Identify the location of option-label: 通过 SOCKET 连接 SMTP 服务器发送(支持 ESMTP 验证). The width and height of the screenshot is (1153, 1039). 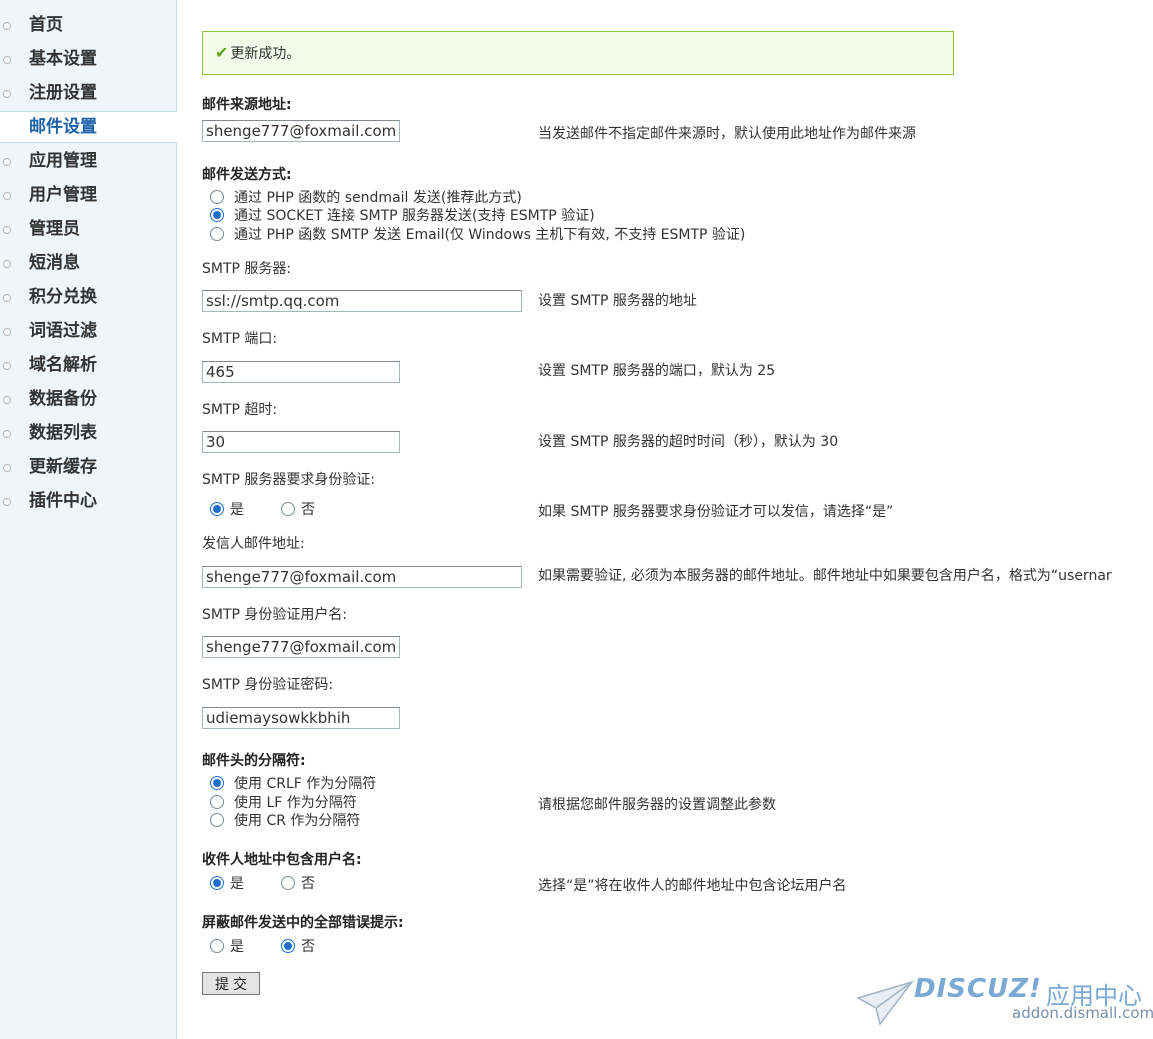
(414, 216).